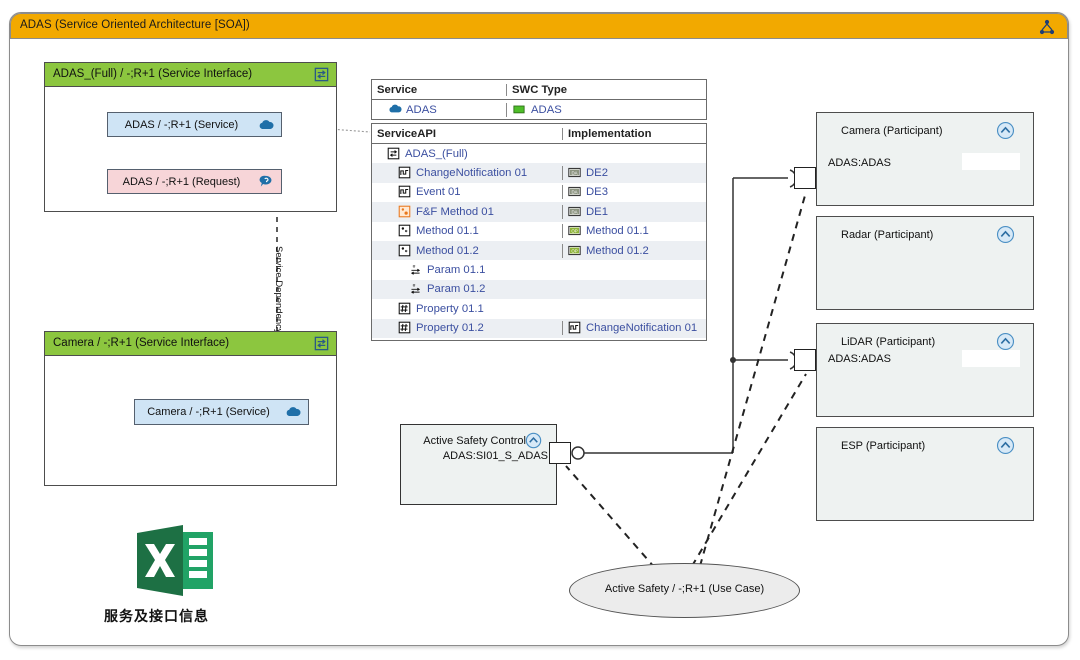 The width and height of the screenshot is (1080, 660). Describe the element at coordinates (278, 290) in the screenshot. I see `service-dependency-label: Service Dependency` at that location.